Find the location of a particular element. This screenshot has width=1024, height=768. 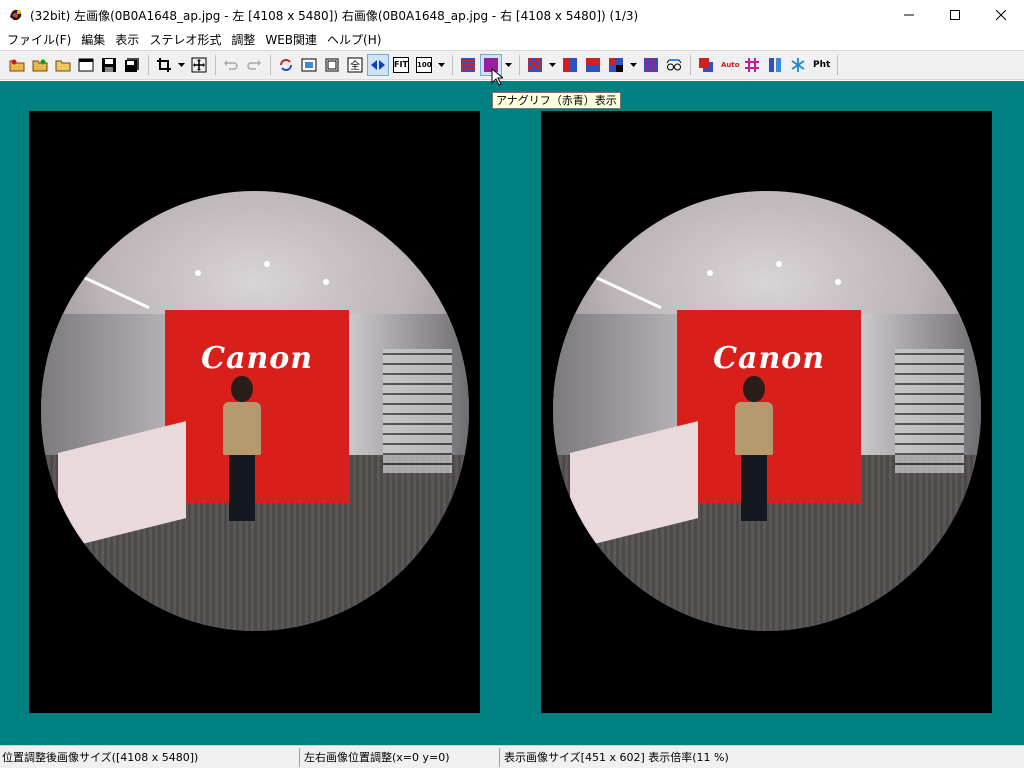

frame-icon is located at coordinates (332, 65).